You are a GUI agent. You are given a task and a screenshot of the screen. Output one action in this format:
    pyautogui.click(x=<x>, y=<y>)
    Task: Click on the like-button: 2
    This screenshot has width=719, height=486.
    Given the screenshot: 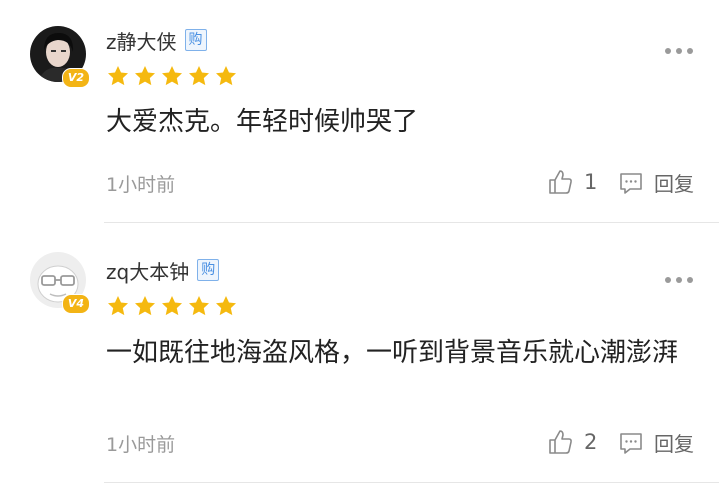 What is the action you would take?
    pyautogui.click(x=571, y=442)
    